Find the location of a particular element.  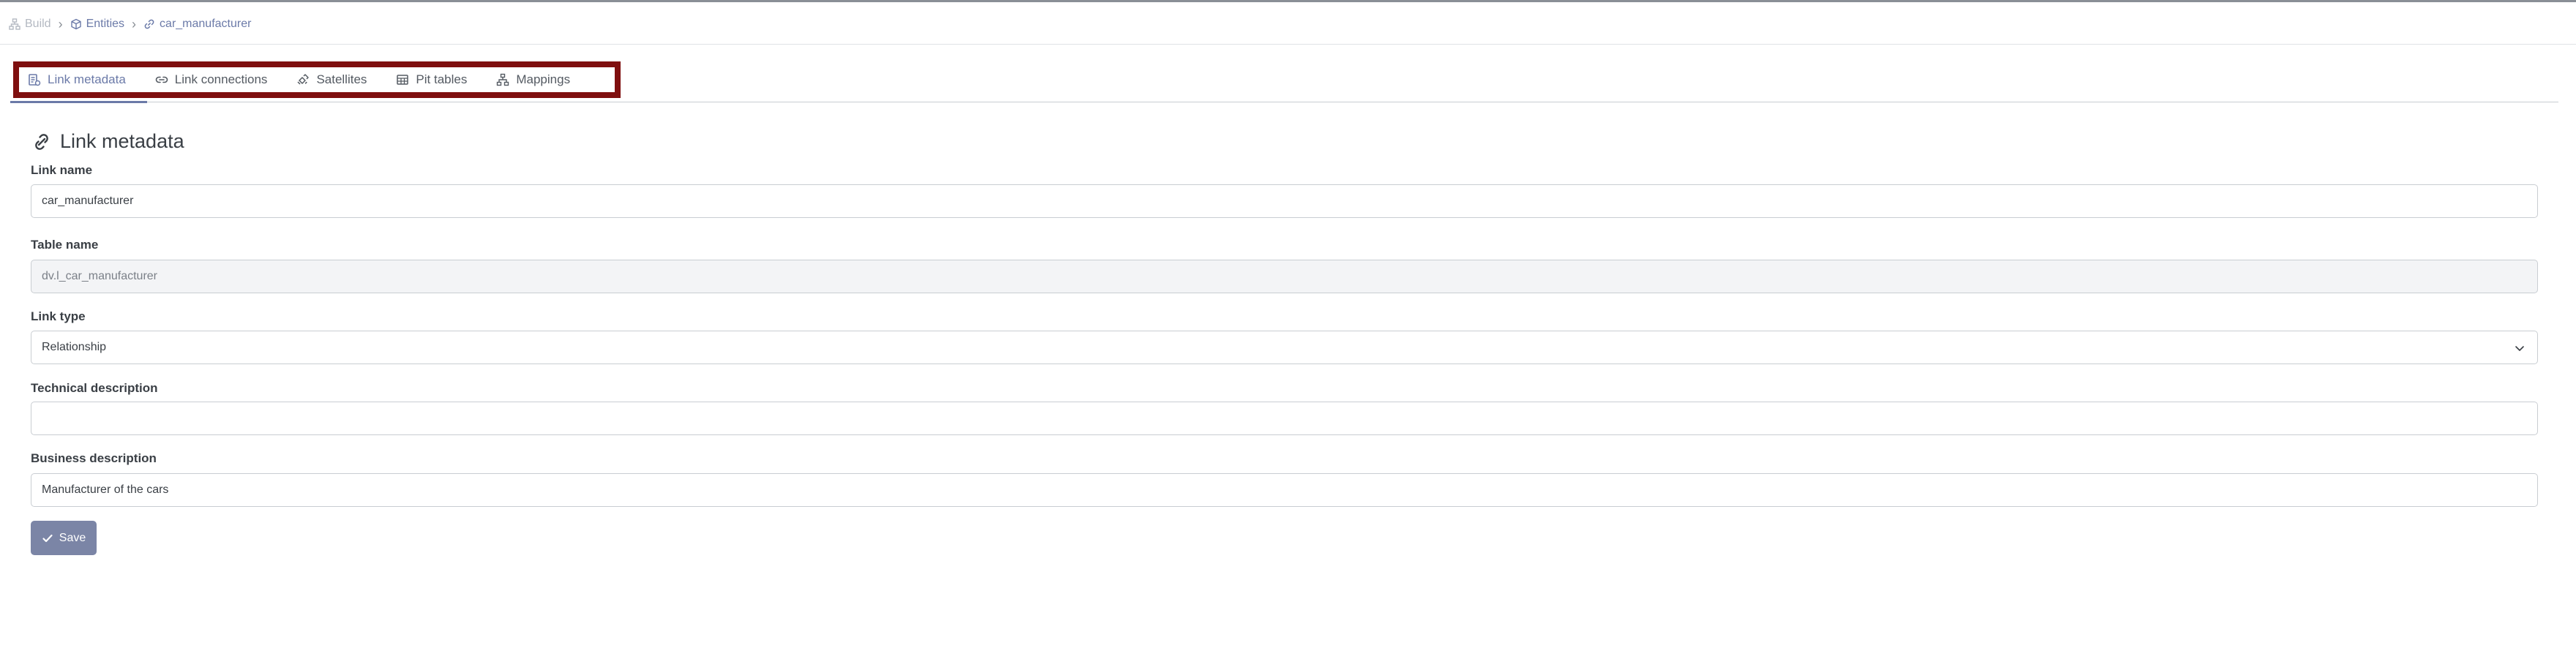

tab-mappings: Mappings is located at coordinates (533, 79).